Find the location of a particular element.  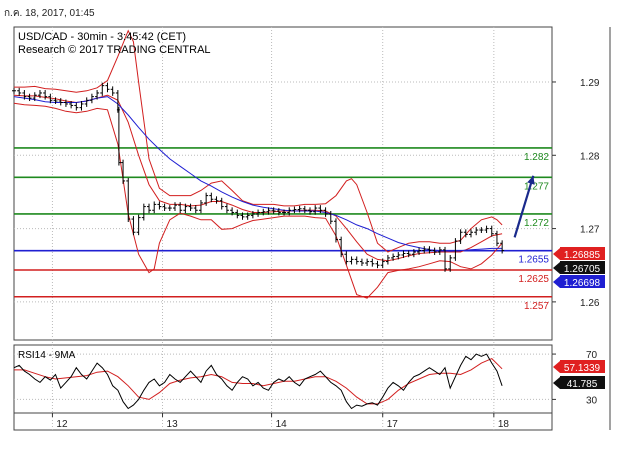

y-tick-label: 1.26 is located at coordinates (590, 303).